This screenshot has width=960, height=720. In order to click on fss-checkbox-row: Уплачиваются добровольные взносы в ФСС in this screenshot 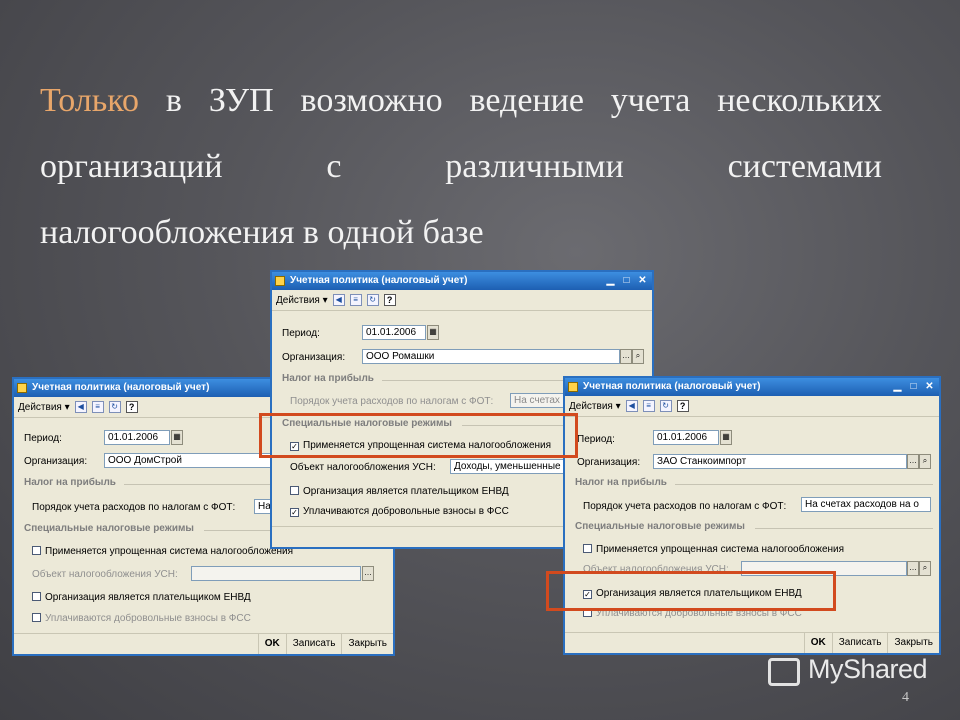, I will do `click(141, 618)`.